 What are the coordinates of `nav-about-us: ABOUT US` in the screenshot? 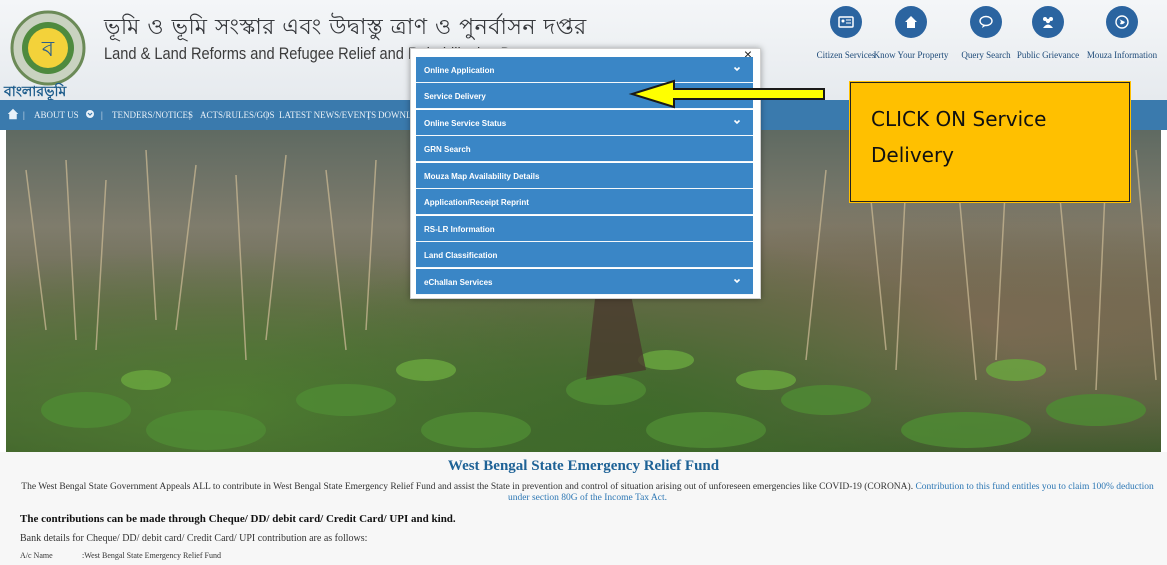 It's located at (56, 115).